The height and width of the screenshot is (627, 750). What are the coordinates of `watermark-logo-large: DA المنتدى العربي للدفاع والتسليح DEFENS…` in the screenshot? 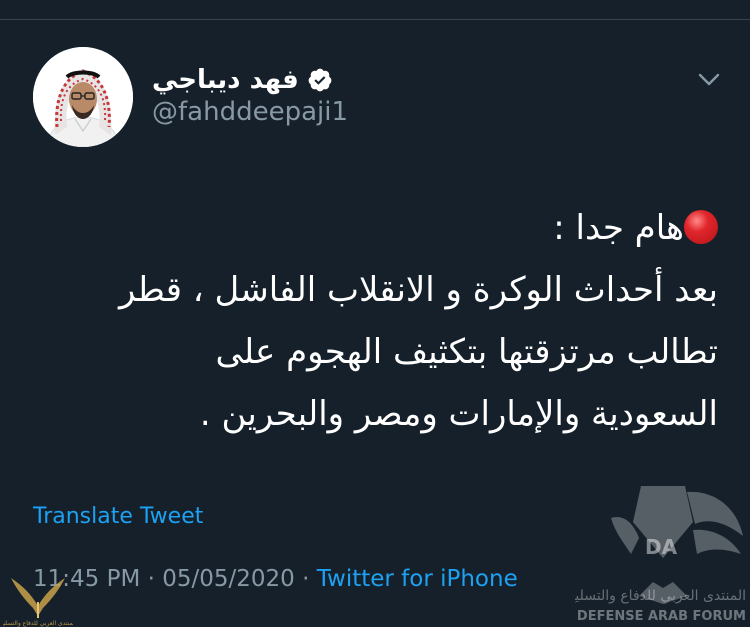 It's located at (660, 555).